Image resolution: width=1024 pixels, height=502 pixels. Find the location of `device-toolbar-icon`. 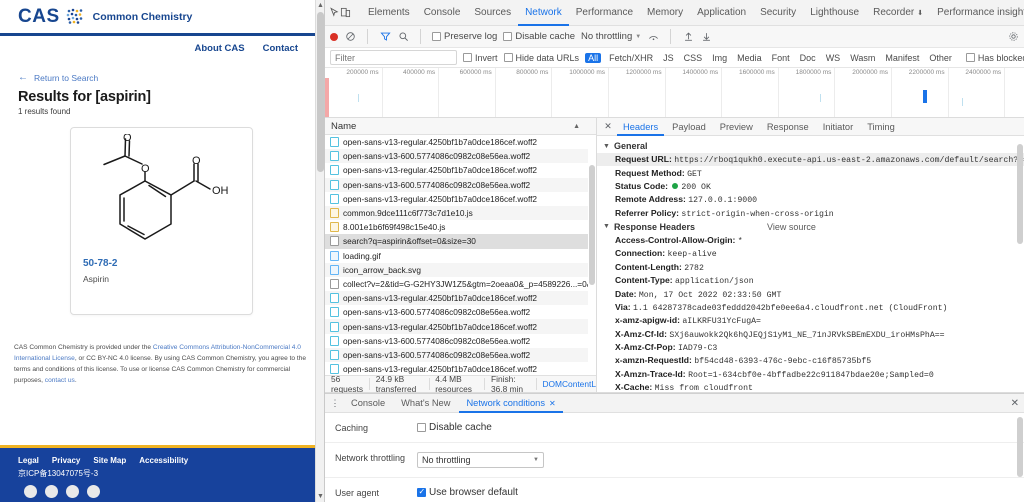

device-toolbar-icon is located at coordinates (345, 12).